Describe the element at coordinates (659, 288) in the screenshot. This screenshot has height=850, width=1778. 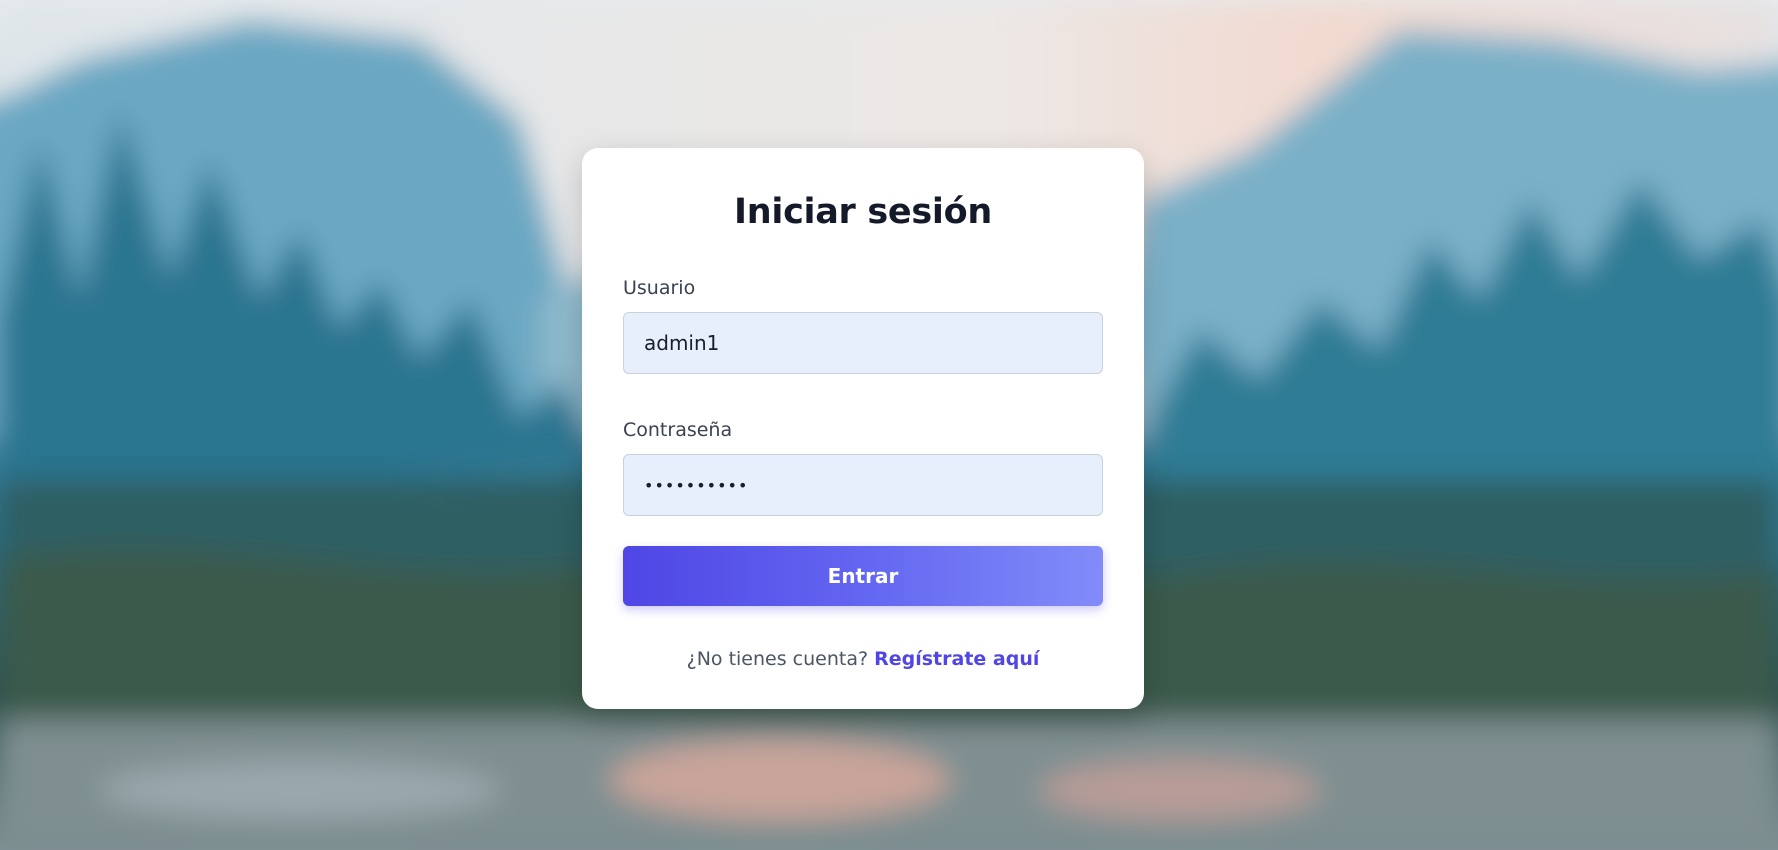
I see `username-label: Usuario` at that location.